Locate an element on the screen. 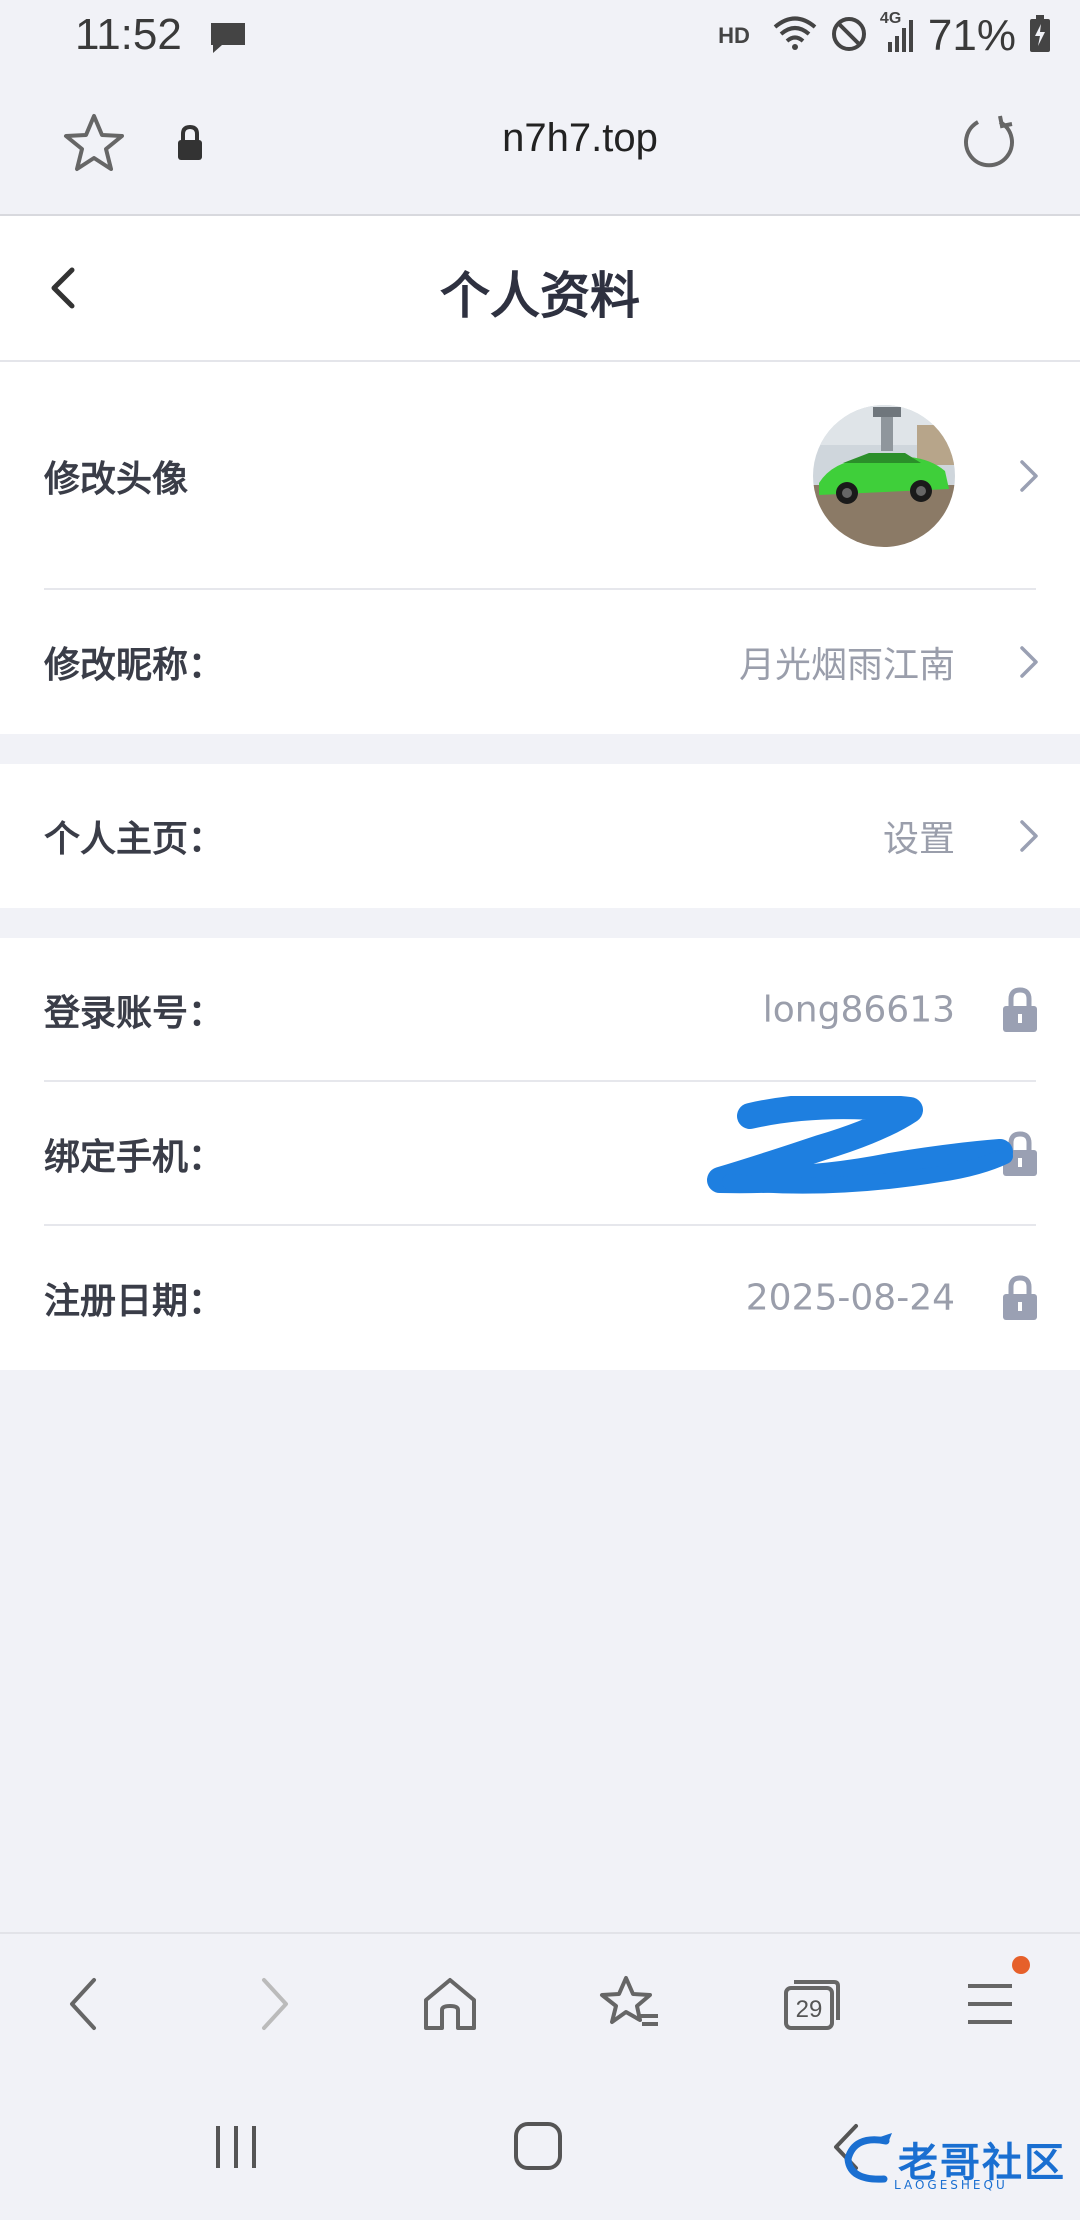  home-icon is located at coordinates (450, 2004).